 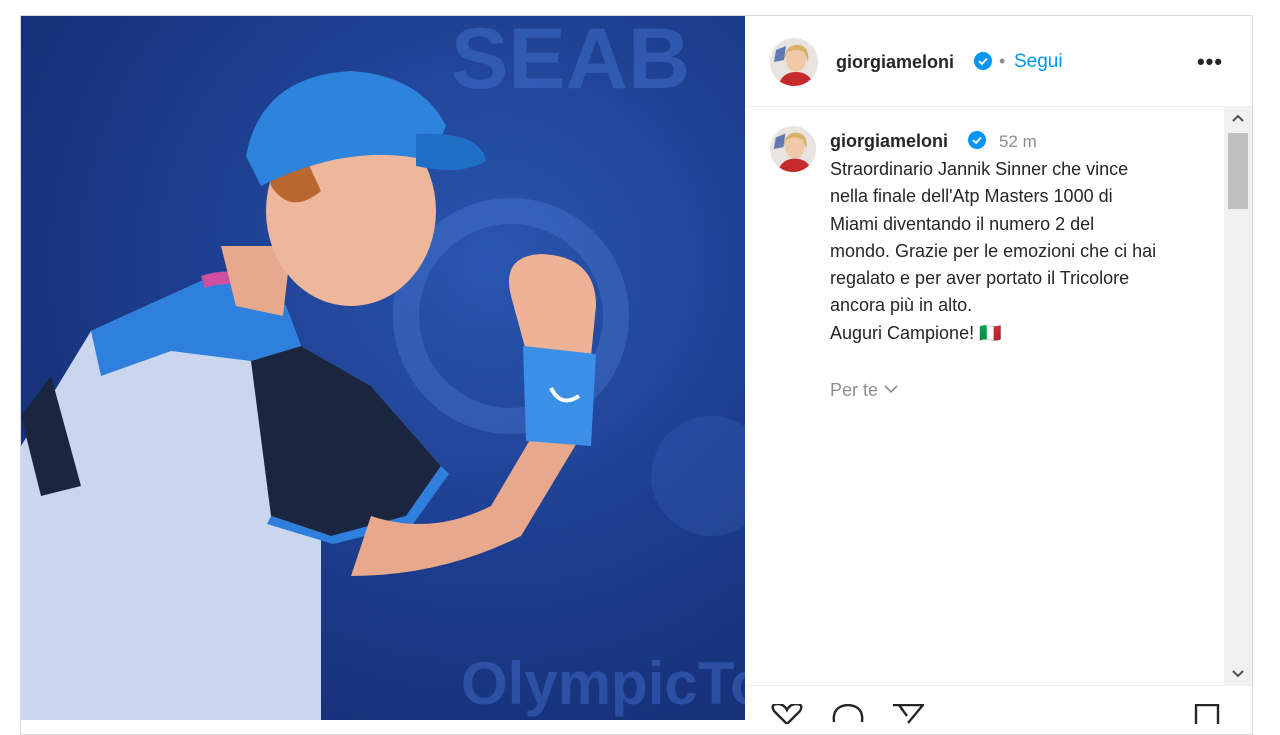 What do you see at coordinates (1238, 674) in the screenshot?
I see `scroll-down-icon` at bounding box center [1238, 674].